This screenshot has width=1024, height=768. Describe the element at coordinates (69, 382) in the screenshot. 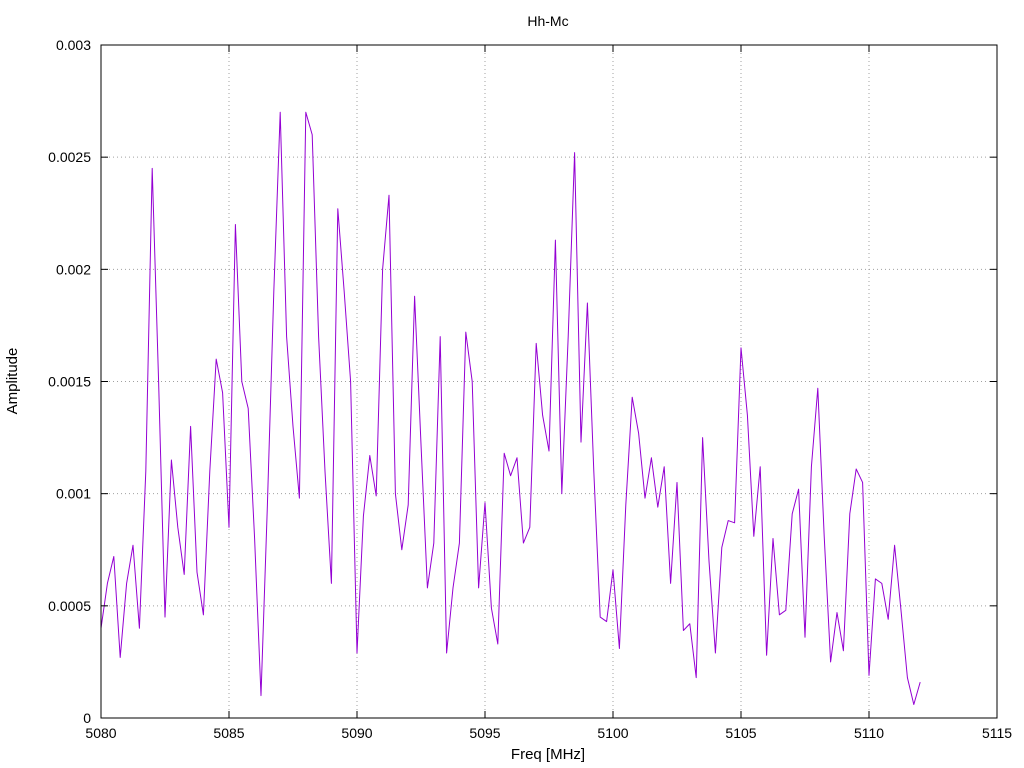

I see `y-tick-label: 0.0015` at that location.